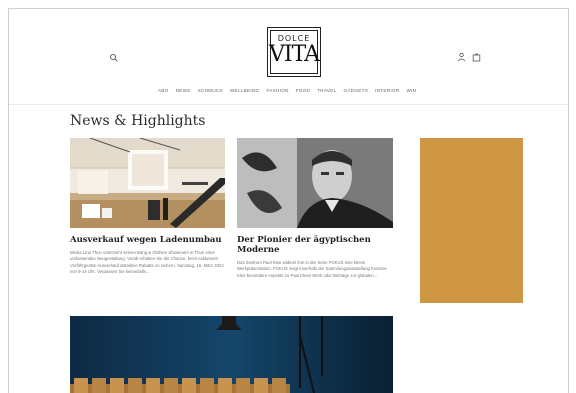 The width and height of the screenshot is (576, 393). Describe the element at coordinates (312, 245) in the screenshot. I see `article-title: Der Pionier der ägyptischen Moderne` at that location.